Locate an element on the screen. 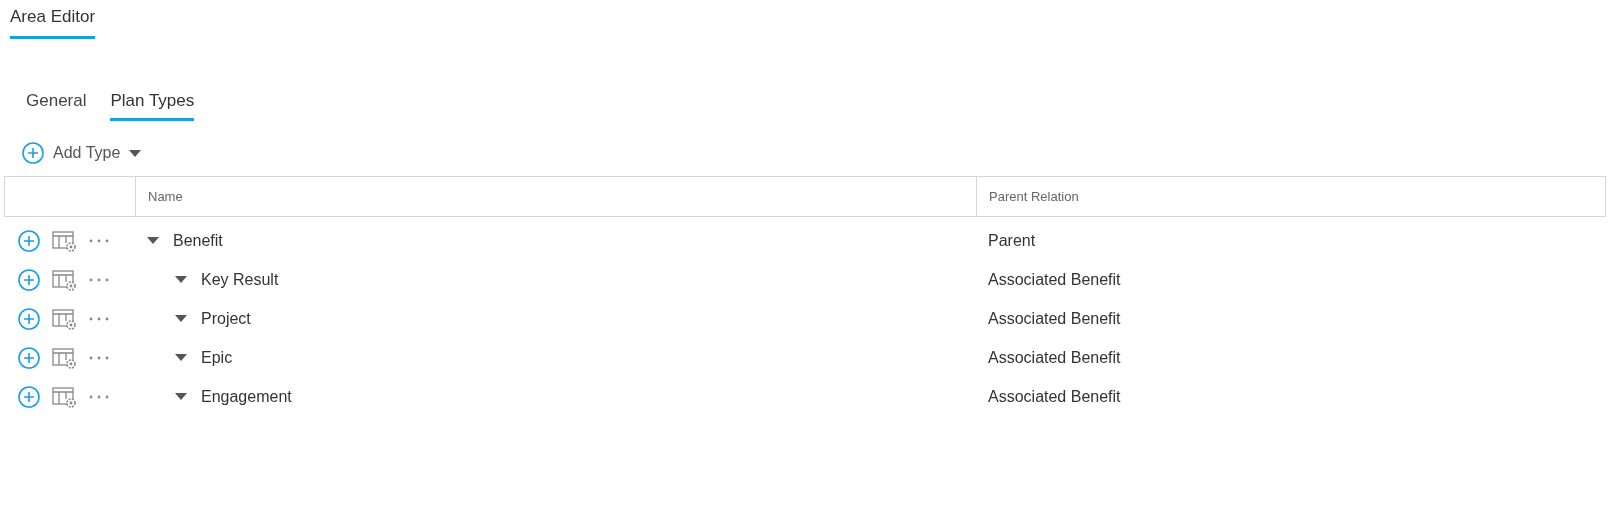 The height and width of the screenshot is (517, 1612). dropdown-caret-icon is located at coordinates (135, 153).